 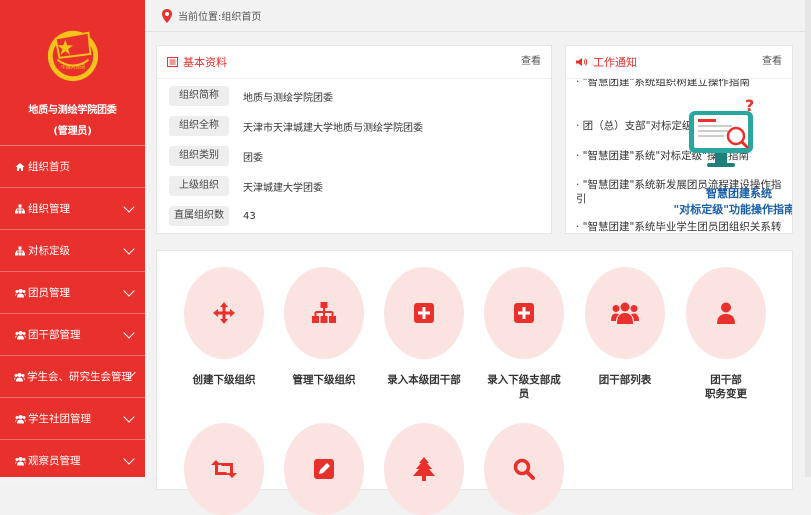 I want to click on sidebar-header: 中国共青团 地质与测绘学院团委 (管理员), so click(x=72, y=73).